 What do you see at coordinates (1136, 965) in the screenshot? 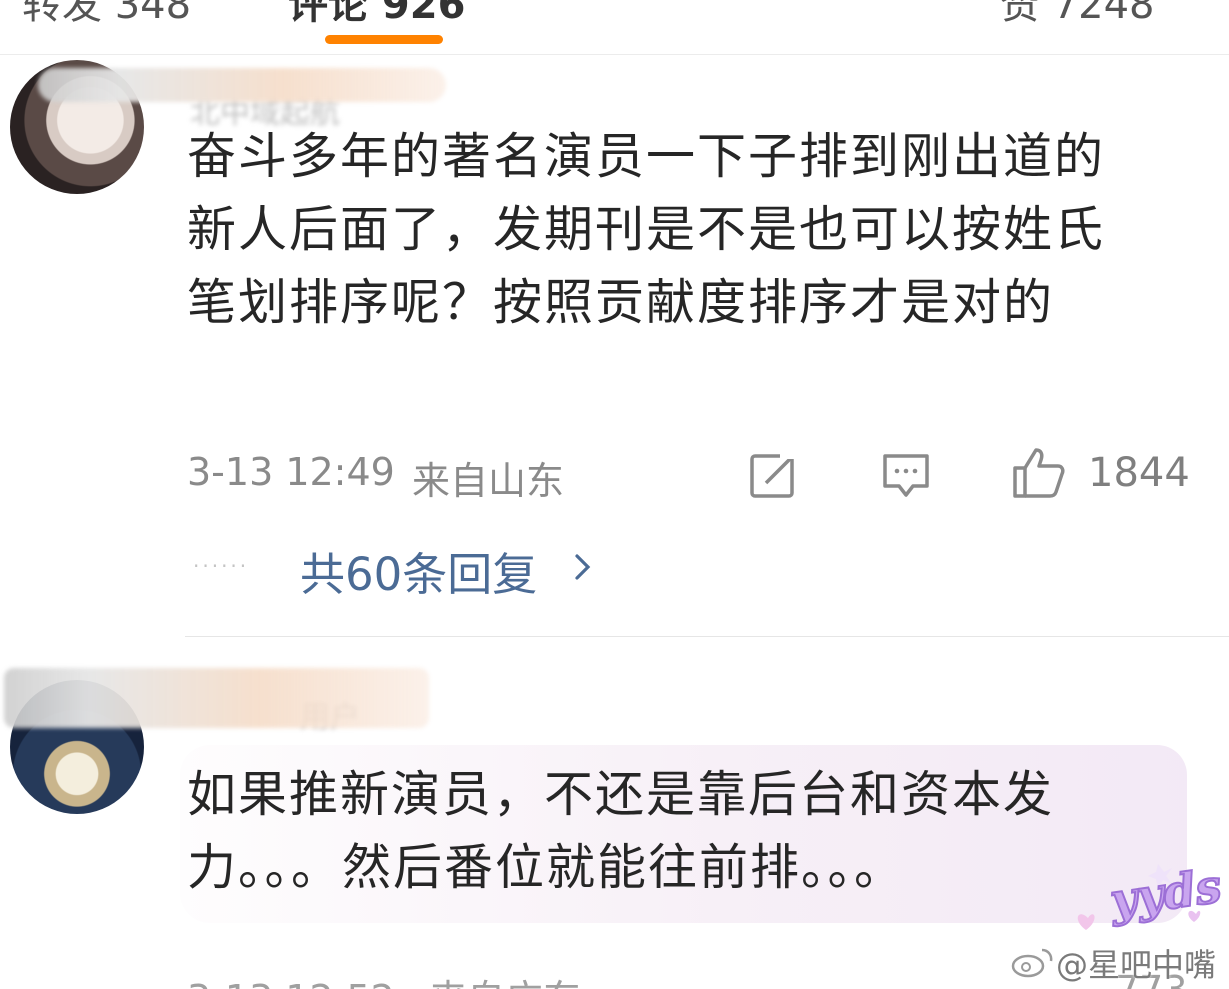
I see `watermark: @星吧中嘴` at bounding box center [1136, 965].